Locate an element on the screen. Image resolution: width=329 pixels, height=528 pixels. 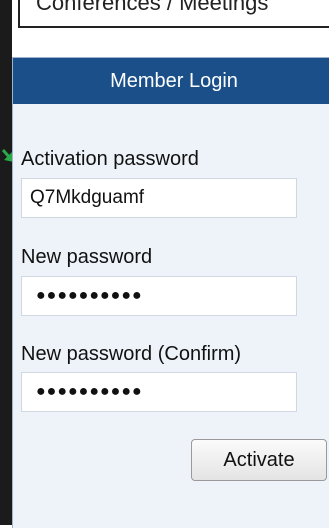
conferences-meetings-tab: Conferences / Meetings is located at coordinates (173, 14).